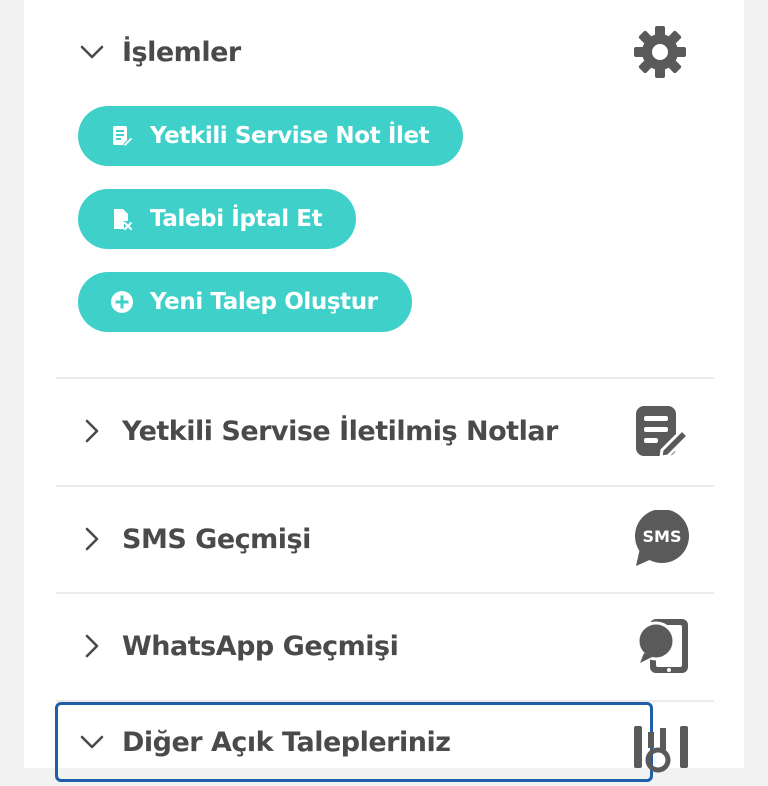 The image size is (768, 786). I want to click on new-request-button: Yeni Talep Oluştur, so click(245, 302).